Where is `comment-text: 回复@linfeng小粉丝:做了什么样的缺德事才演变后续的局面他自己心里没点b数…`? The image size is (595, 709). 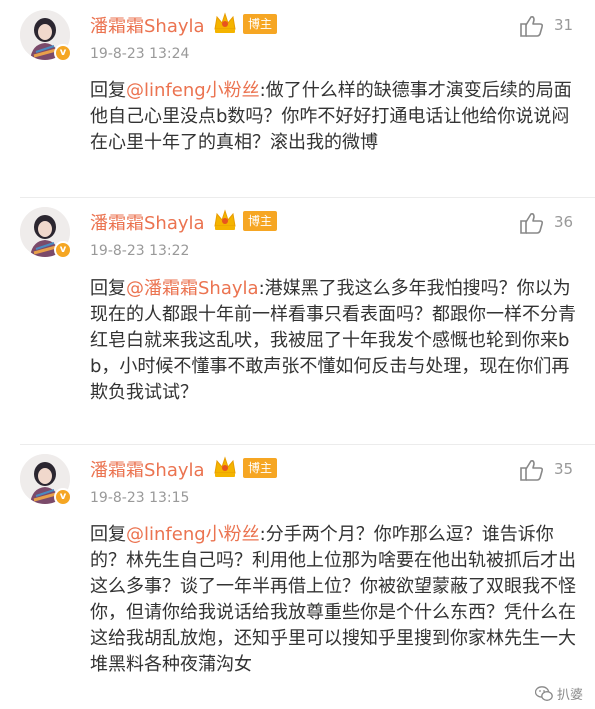 comment-text: 回复@linfeng小粉丝:做了什么样的缺德事才演变后续的局面他自己心里没点b数… is located at coordinates (333, 117).